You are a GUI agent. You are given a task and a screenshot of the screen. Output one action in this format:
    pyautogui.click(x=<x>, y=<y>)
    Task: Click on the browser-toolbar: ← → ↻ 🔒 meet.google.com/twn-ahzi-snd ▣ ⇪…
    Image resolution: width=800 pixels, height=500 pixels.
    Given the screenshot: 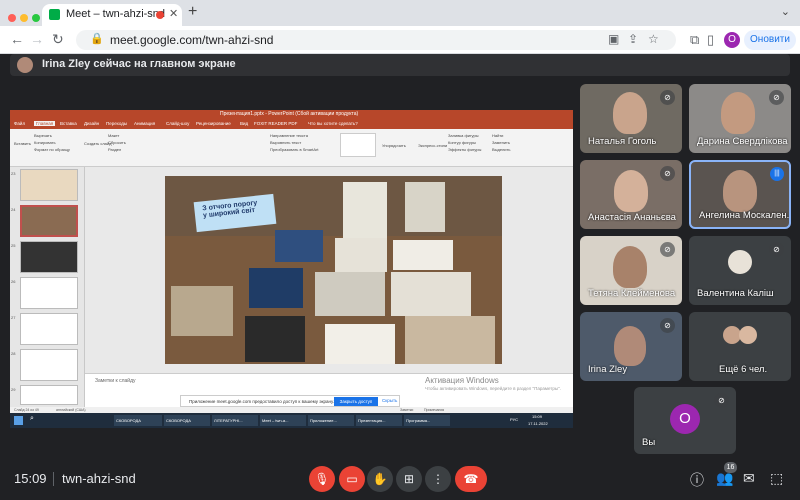 What is the action you would take?
    pyautogui.click(x=400, y=40)
    